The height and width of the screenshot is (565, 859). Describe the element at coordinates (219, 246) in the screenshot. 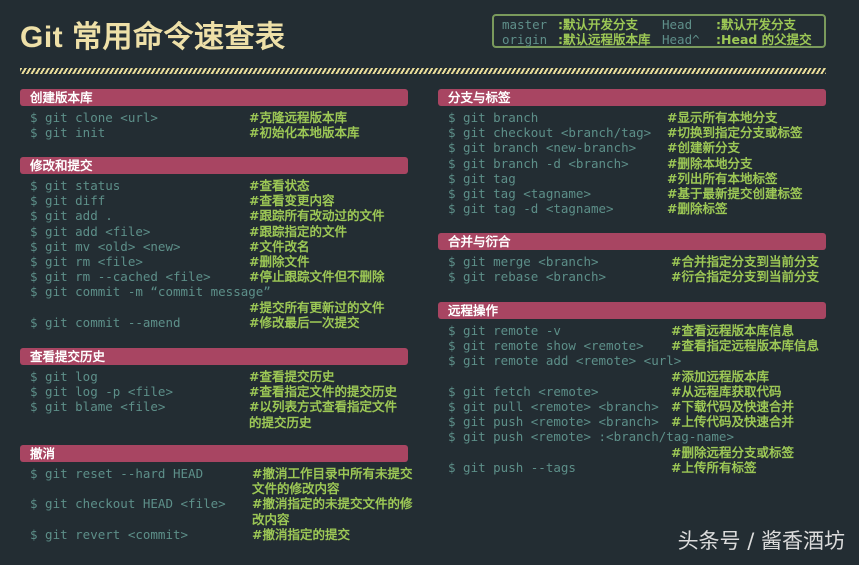

I see `command-row: $ git mv <old> <new> #文件改名` at that location.